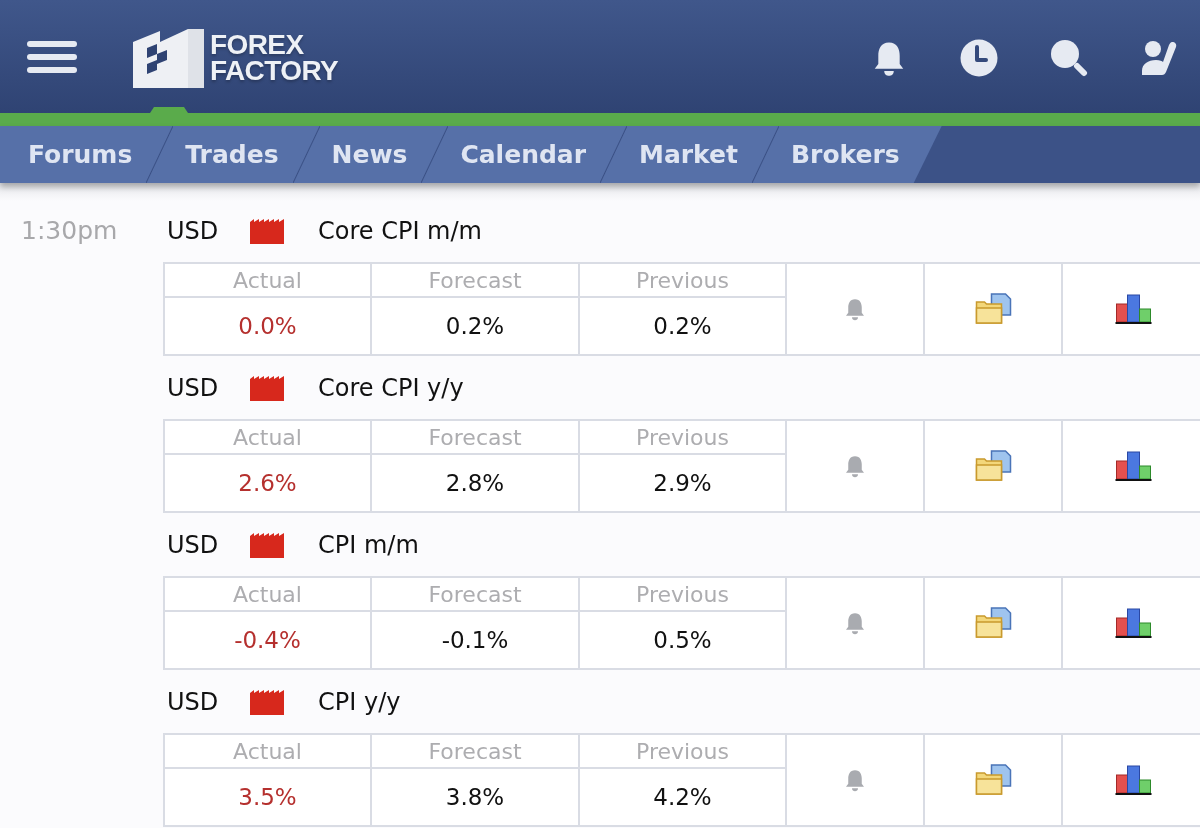  What do you see at coordinates (689, 154) in the screenshot?
I see `nav-tab: Market` at bounding box center [689, 154].